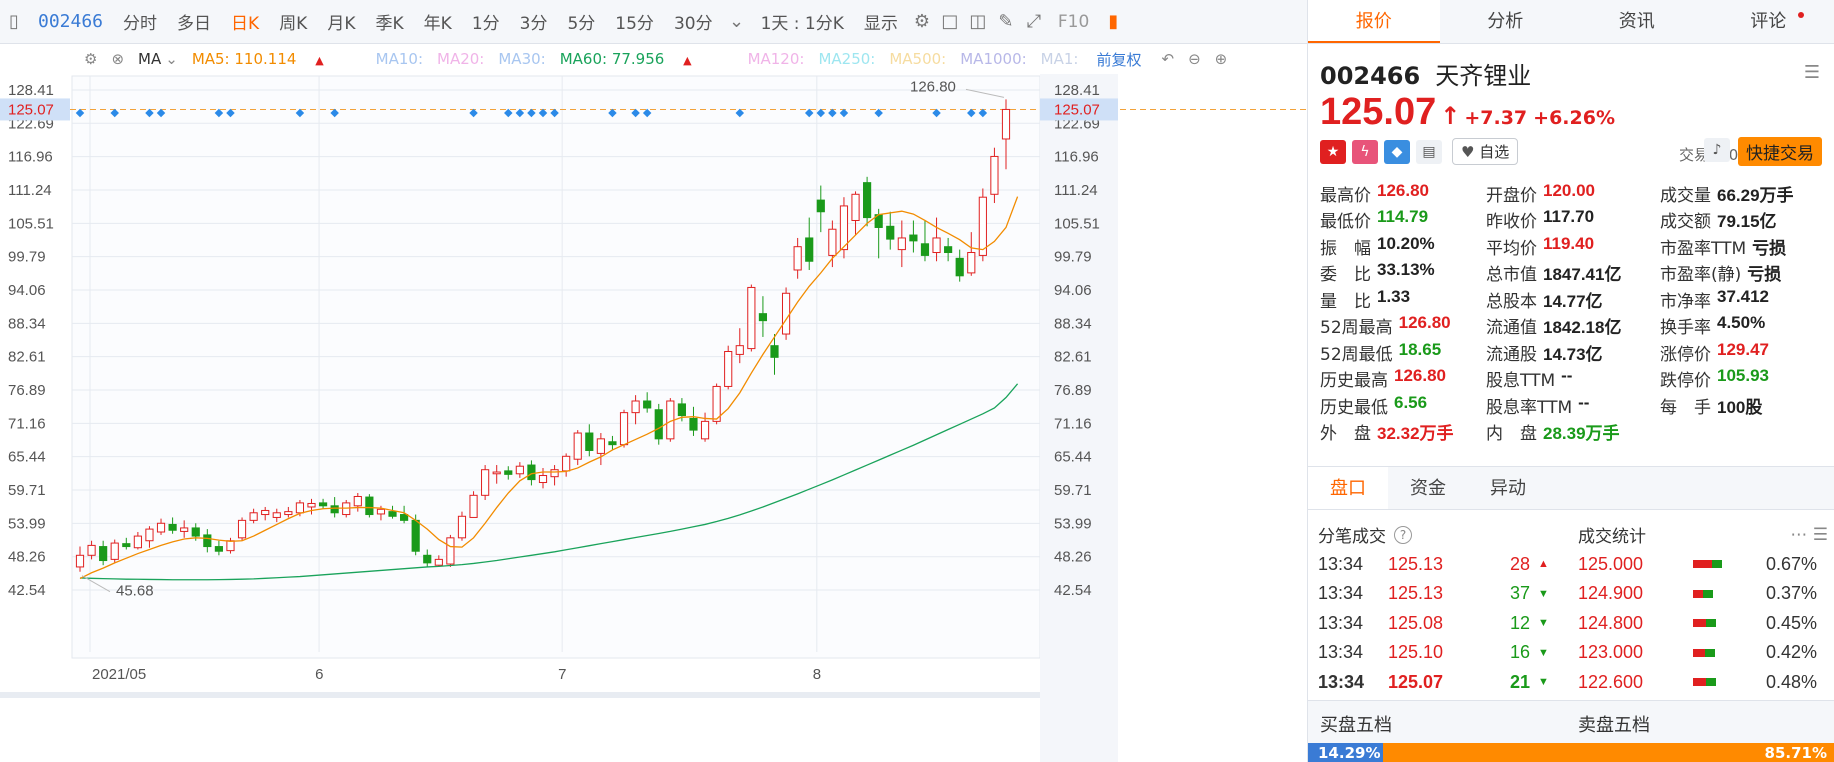  What do you see at coordinates (1791, 681) in the screenshot?
I see `volume-stat-pct: 0.48%` at bounding box center [1791, 681].